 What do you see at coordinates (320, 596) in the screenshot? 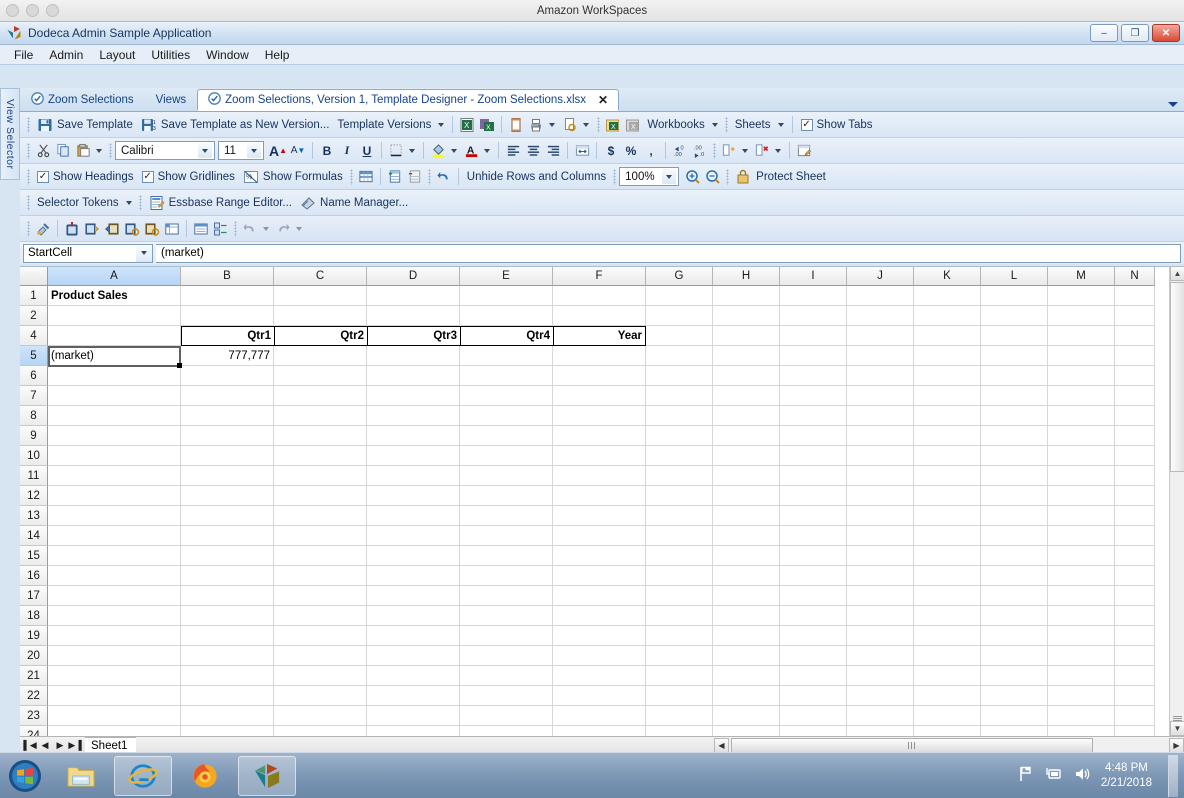
I see `cell-C17` at bounding box center [320, 596].